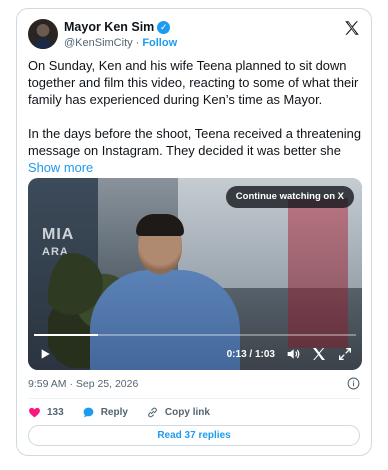 This screenshot has height=470, width=388. What do you see at coordinates (60, 167) in the screenshot?
I see `show-more-link: Show more` at bounding box center [60, 167].